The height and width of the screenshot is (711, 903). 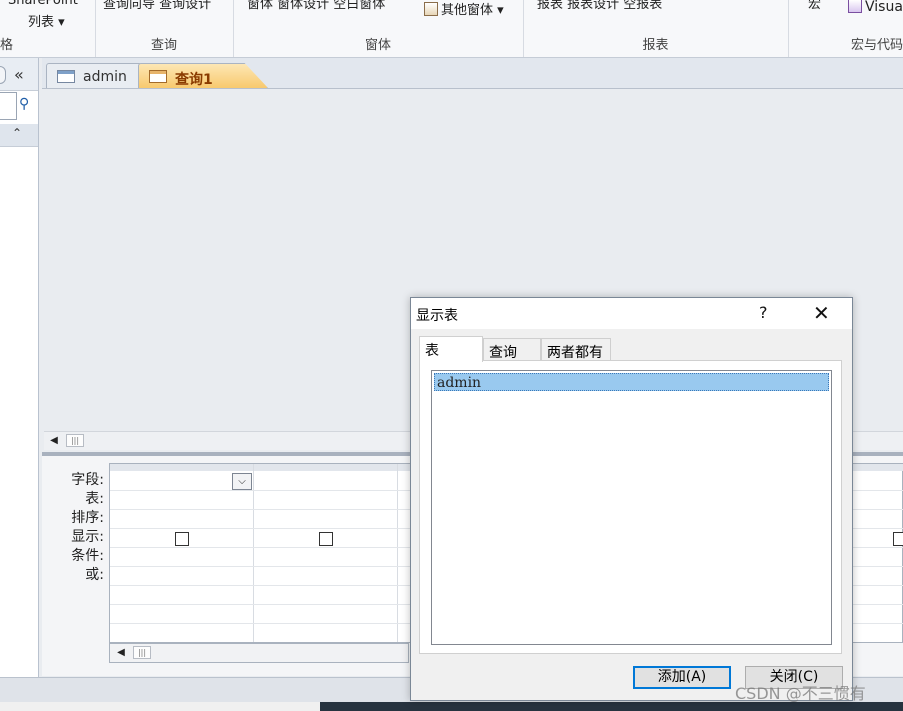 I want to click on dialog-titlebar: 显示表 ? ✕, so click(x=631, y=313).